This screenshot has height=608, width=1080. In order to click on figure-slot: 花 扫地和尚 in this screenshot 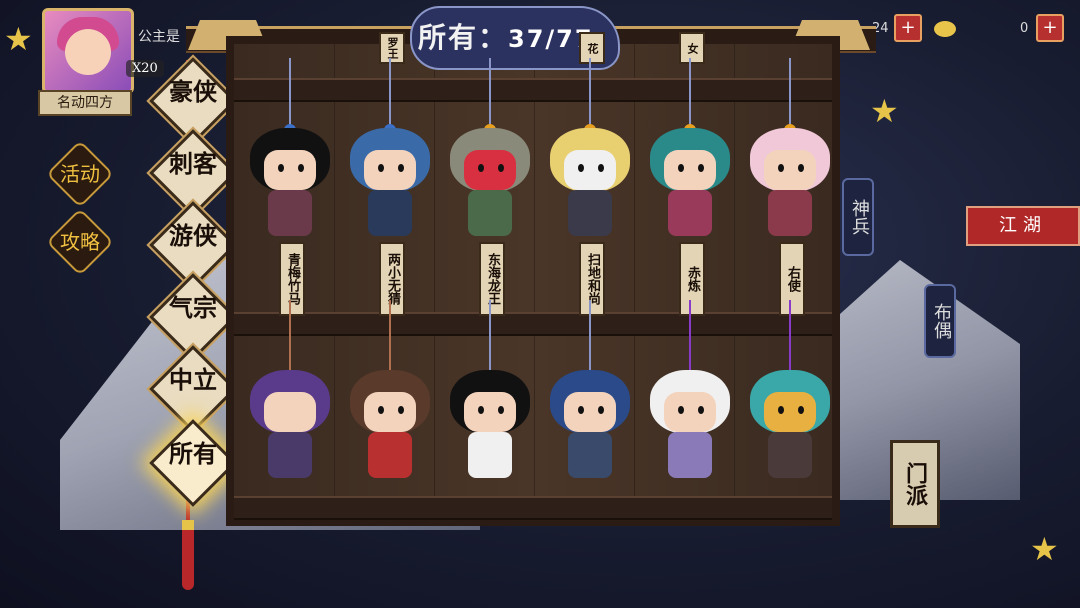, I will do `click(590, 174)`.